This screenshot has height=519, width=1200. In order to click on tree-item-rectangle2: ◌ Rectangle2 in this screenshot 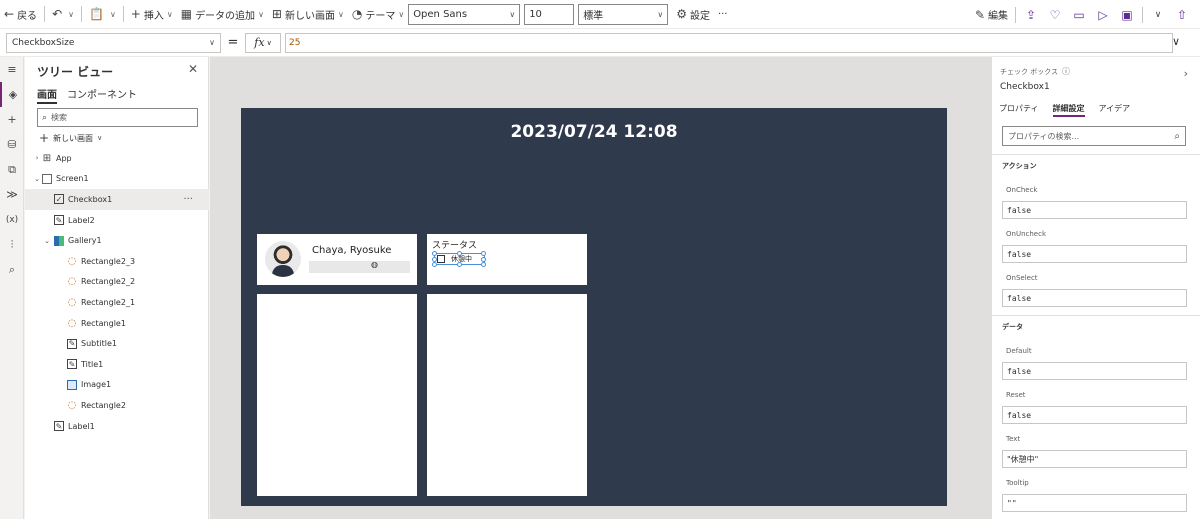, I will do `click(117, 405)`.